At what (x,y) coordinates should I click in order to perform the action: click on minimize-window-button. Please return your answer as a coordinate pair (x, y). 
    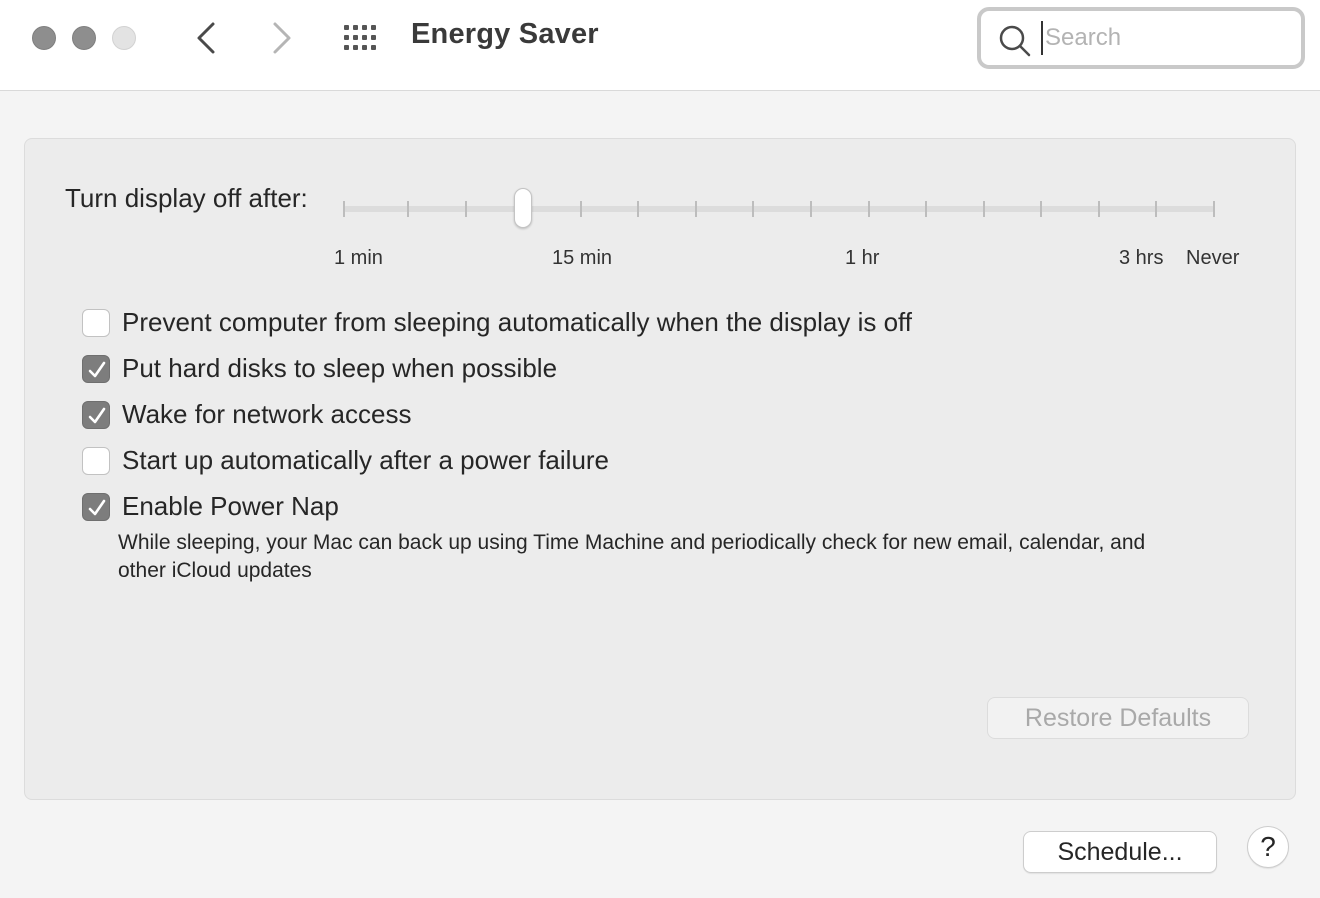
    Looking at the image, I should click on (84, 38).